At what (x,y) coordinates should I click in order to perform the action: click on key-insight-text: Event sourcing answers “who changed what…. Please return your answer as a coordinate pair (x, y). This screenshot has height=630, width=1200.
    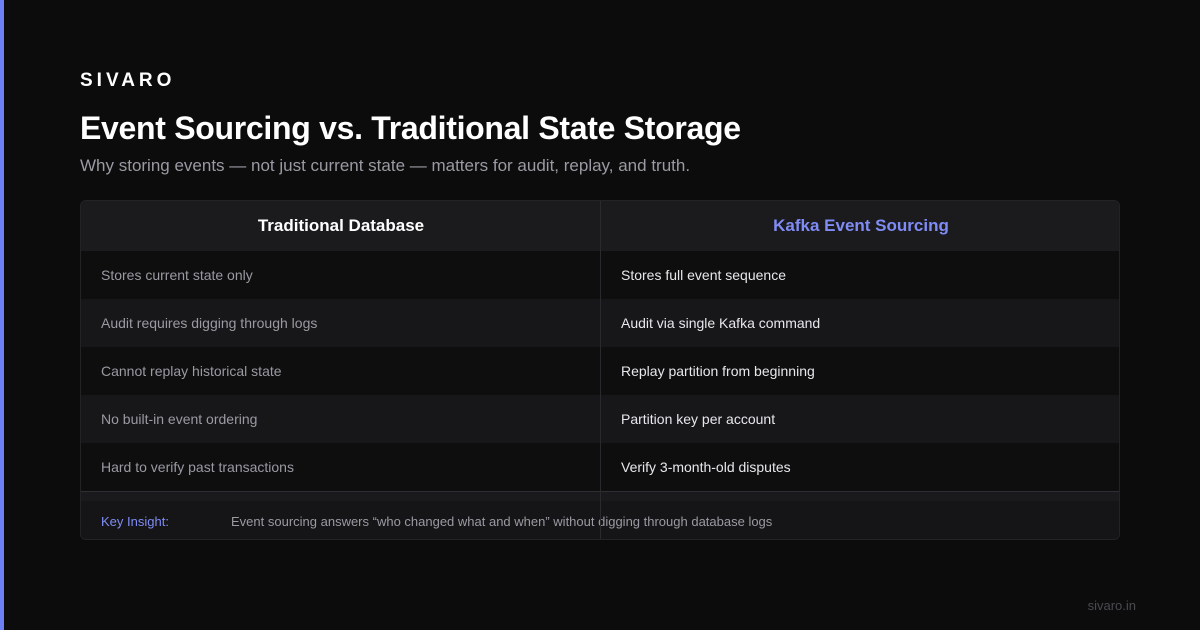
    Looking at the image, I should click on (502, 521).